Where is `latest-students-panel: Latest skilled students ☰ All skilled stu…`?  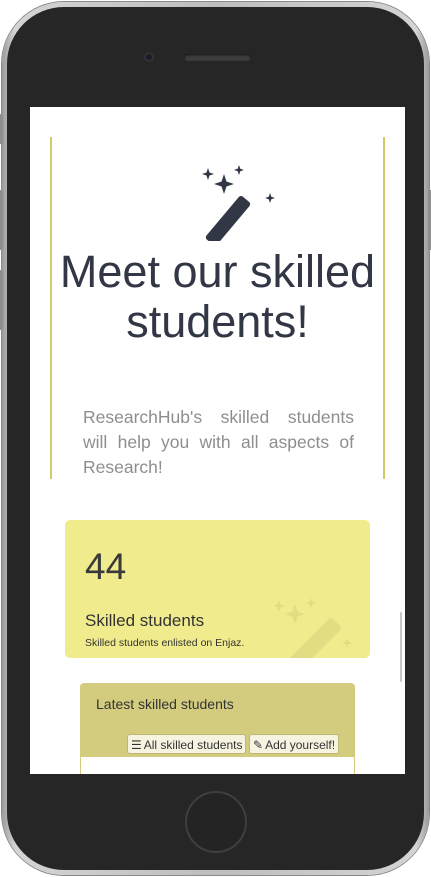 latest-students-panel: Latest skilled students ☰ All skilled stu… is located at coordinates (217, 728).